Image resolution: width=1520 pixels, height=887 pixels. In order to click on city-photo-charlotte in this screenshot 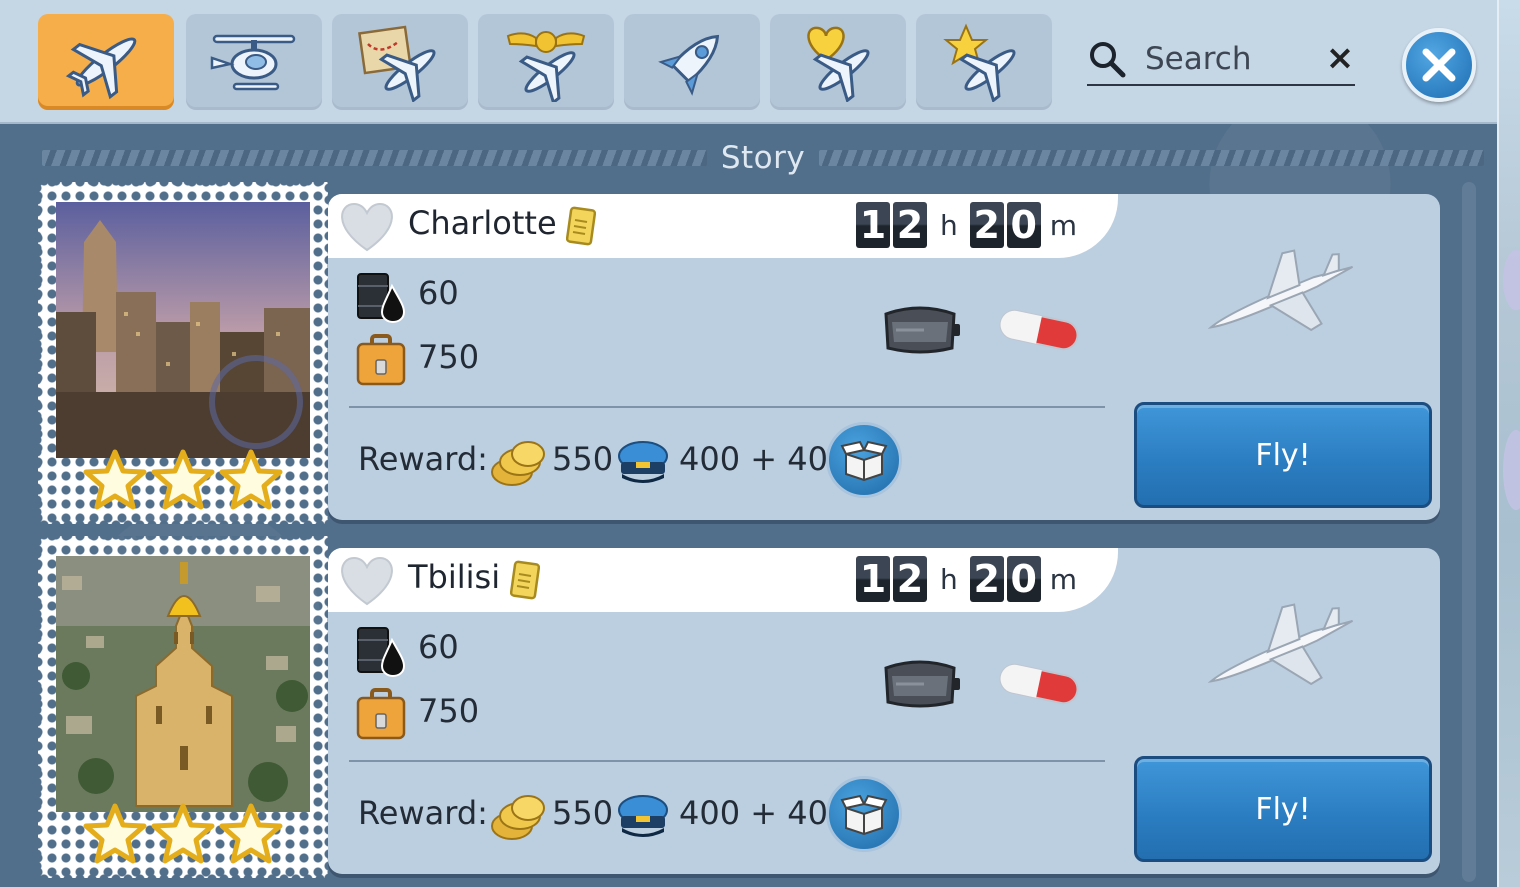, I will do `click(183, 330)`.